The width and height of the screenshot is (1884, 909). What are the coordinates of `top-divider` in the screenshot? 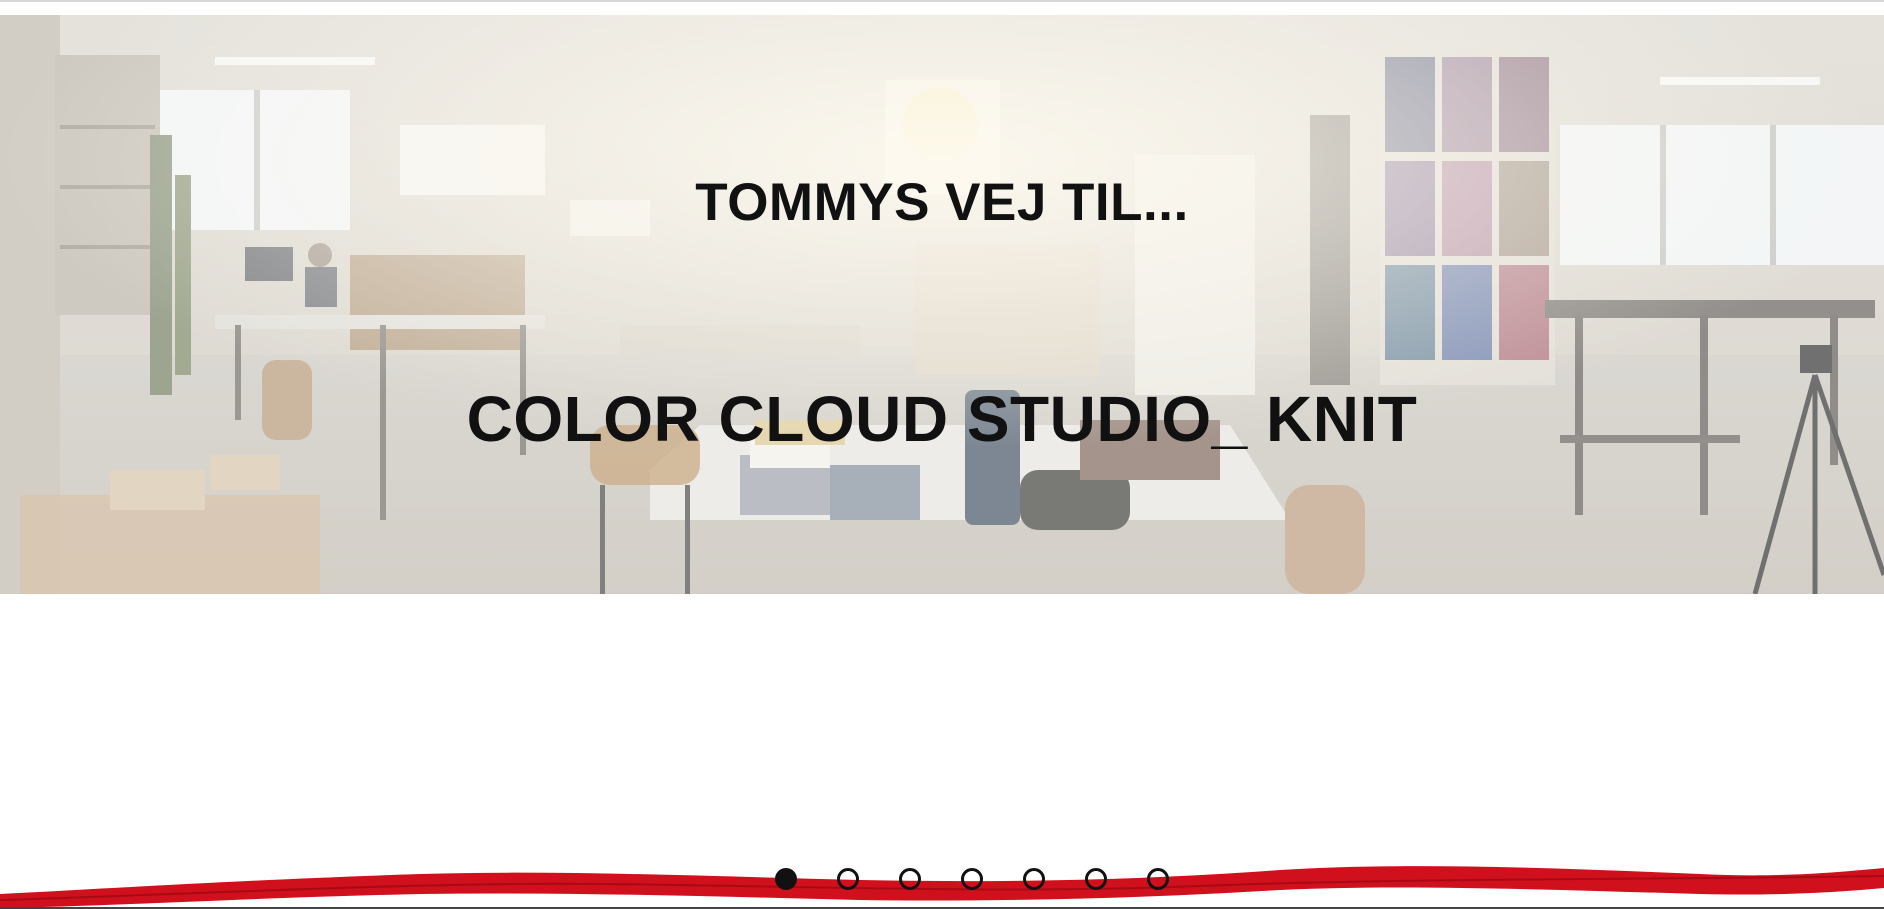 It's located at (942, 1).